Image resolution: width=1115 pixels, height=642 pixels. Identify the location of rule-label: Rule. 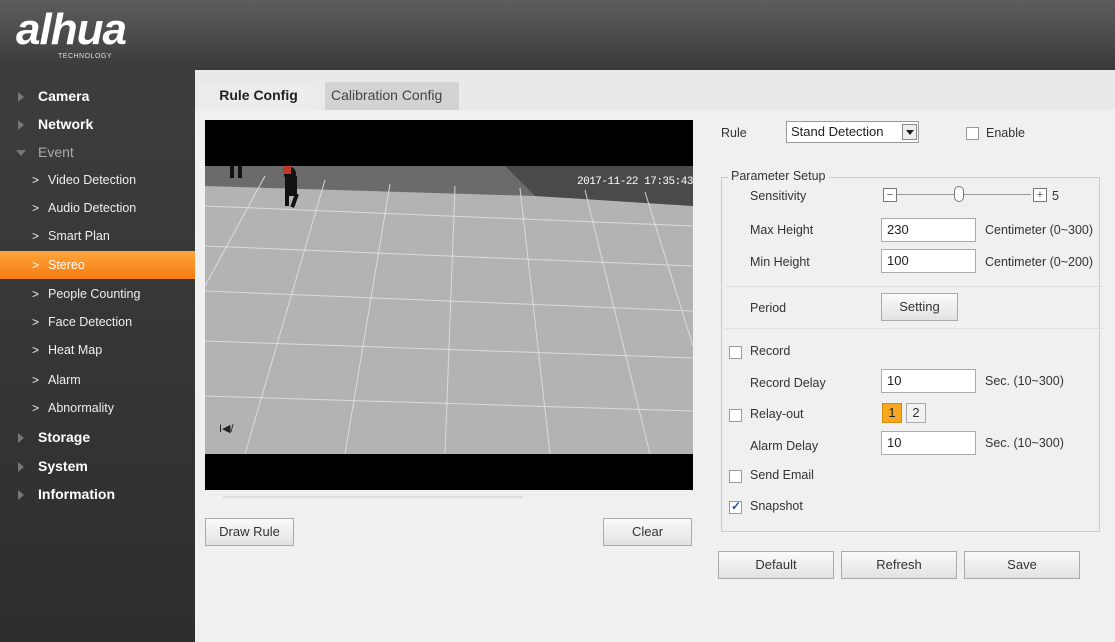
(734, 133).